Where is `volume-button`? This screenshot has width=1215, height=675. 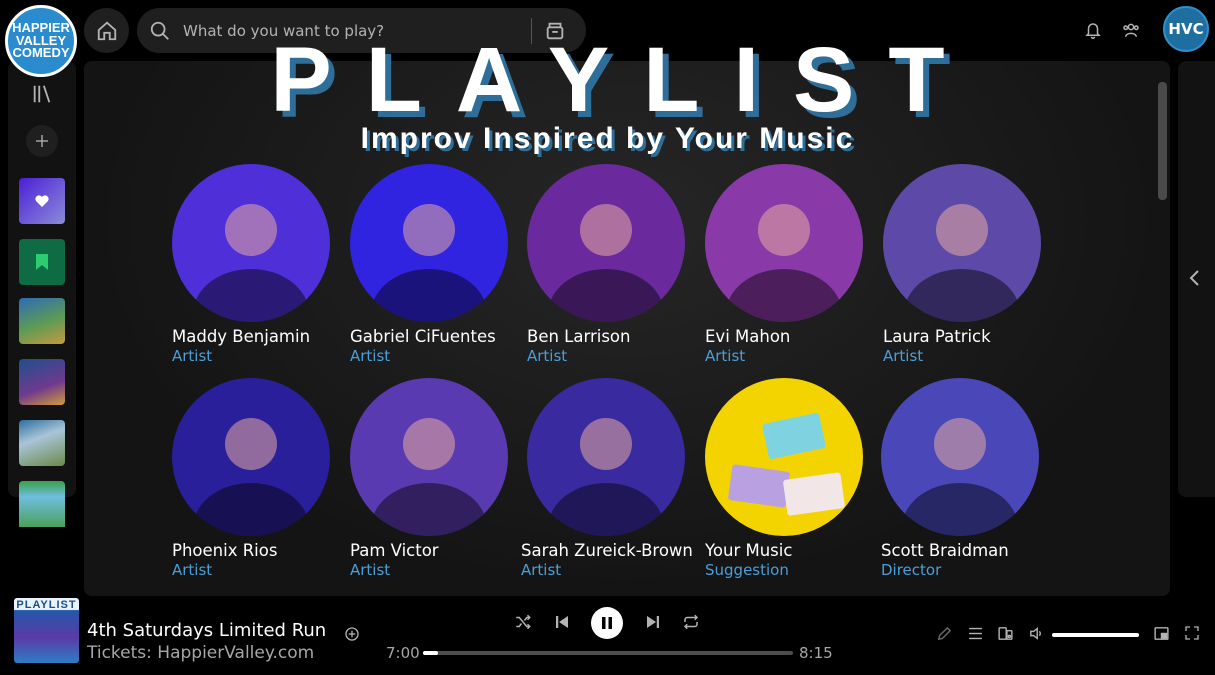 volume-button is located at coordinates (1036, 635).